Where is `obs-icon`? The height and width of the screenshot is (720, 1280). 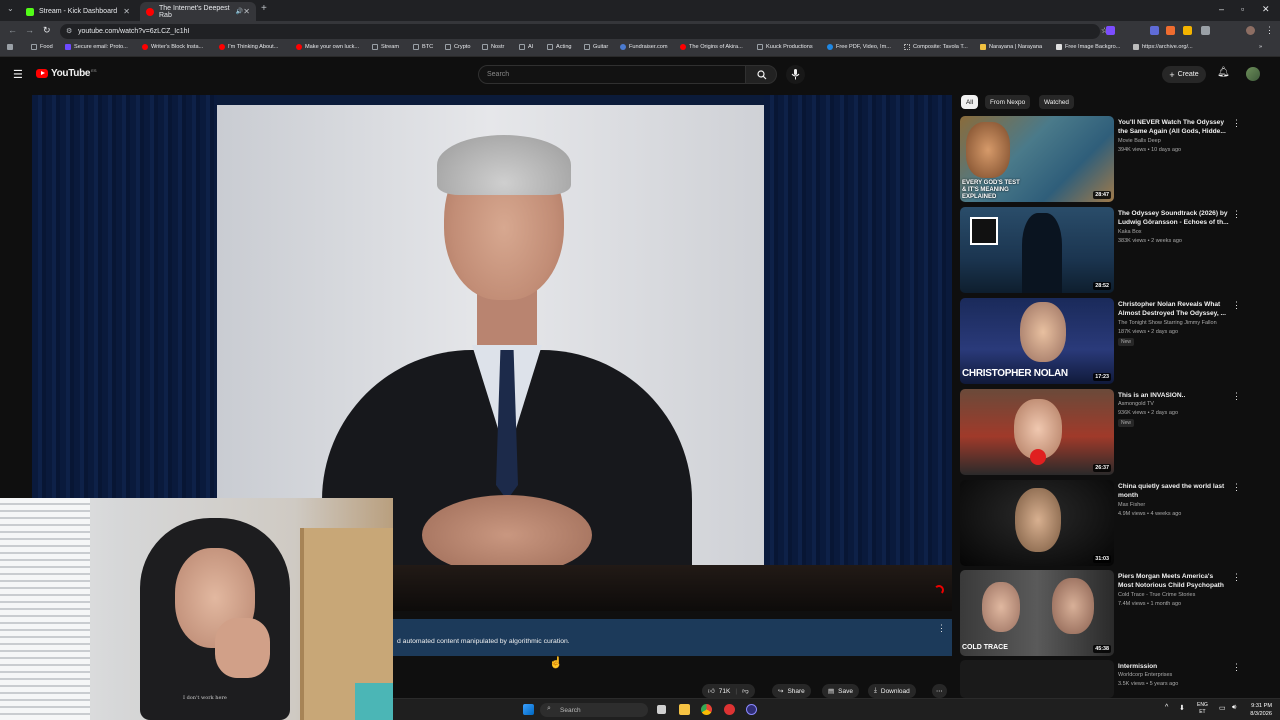
obs-icon is located at coordinates (751, 709).